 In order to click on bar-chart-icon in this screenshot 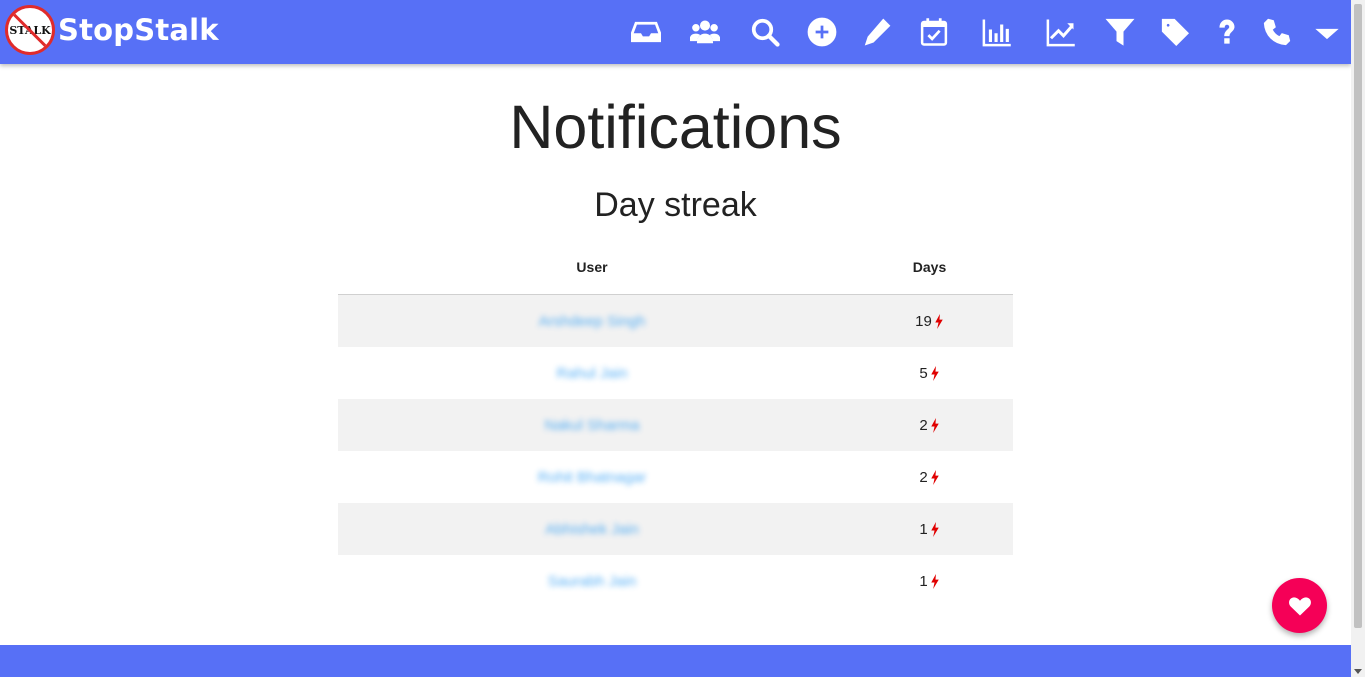, I will do `click(997, 32)`.